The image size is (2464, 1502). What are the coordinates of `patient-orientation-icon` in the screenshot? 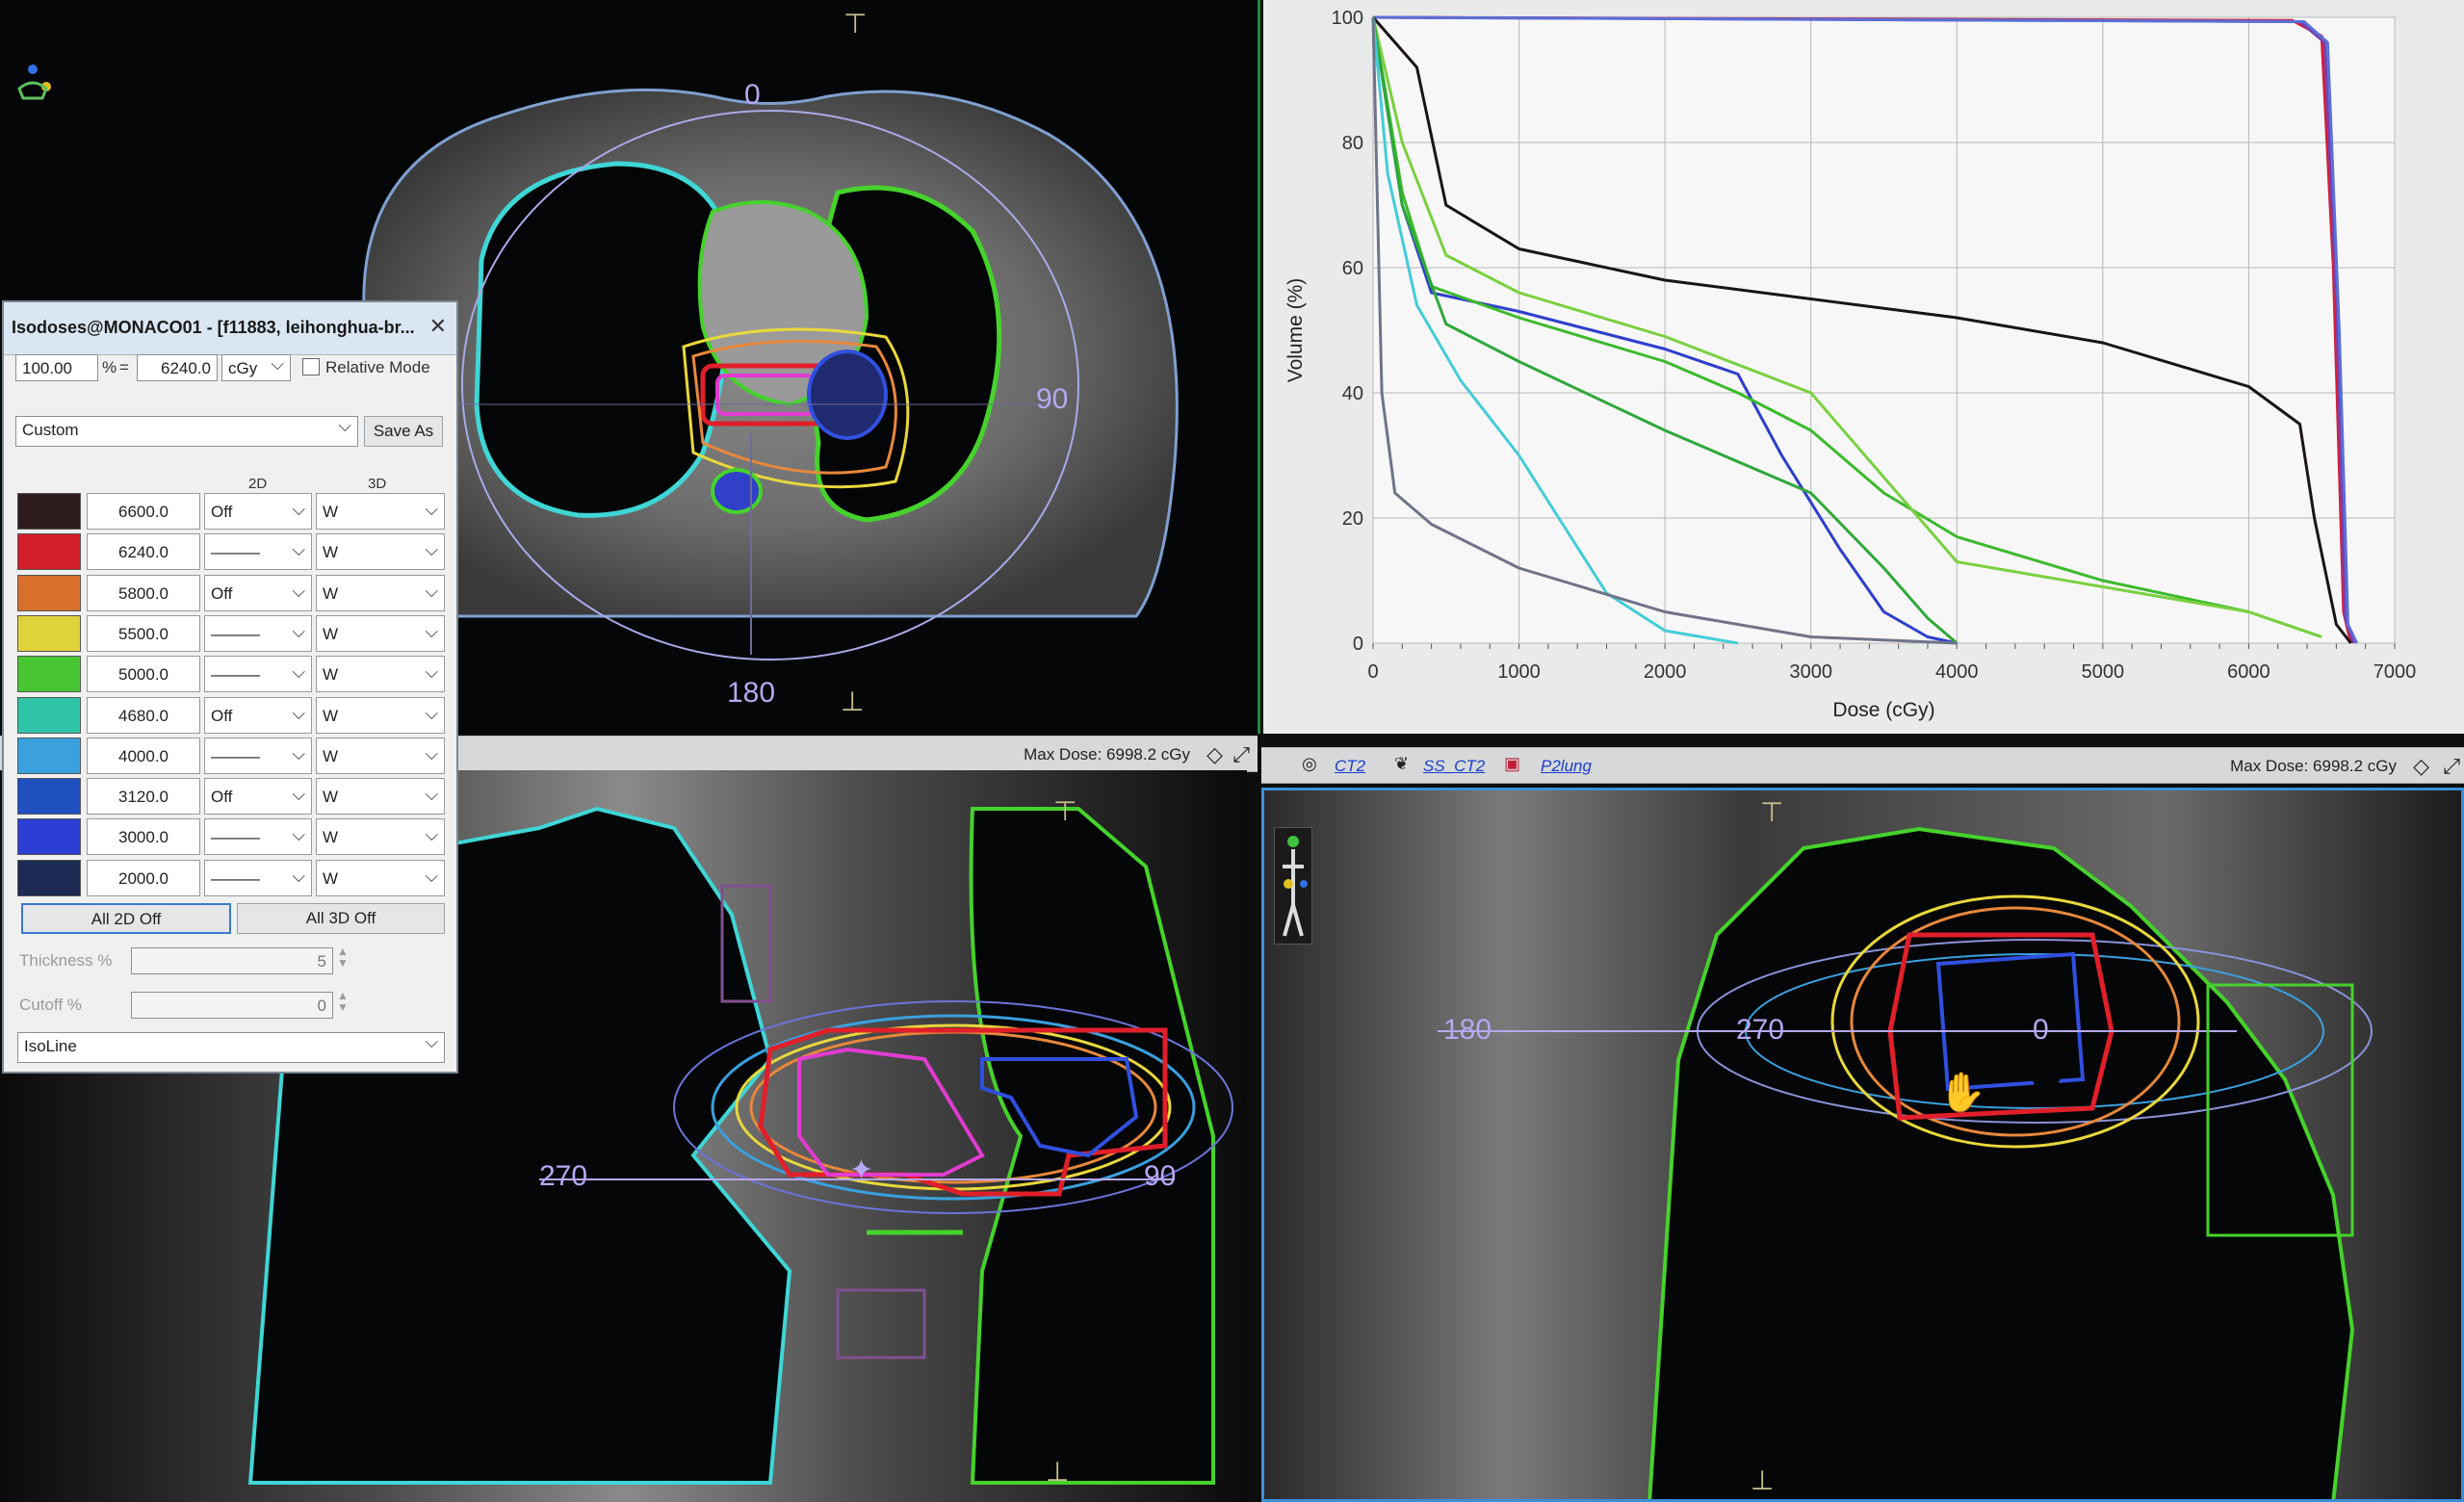 It's located at (32, 82).